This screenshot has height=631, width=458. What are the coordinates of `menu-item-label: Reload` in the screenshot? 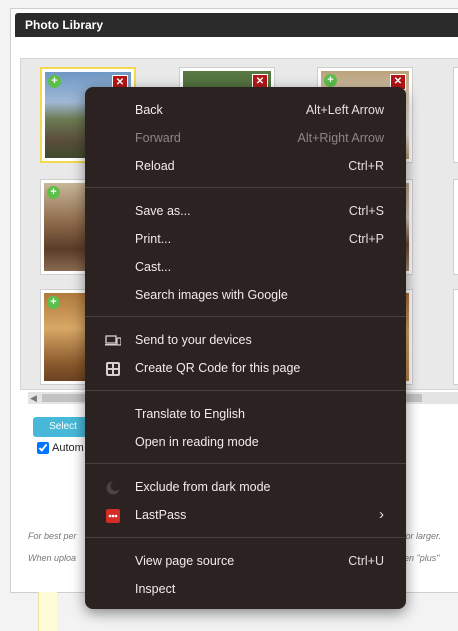 It's located at (155, 166).